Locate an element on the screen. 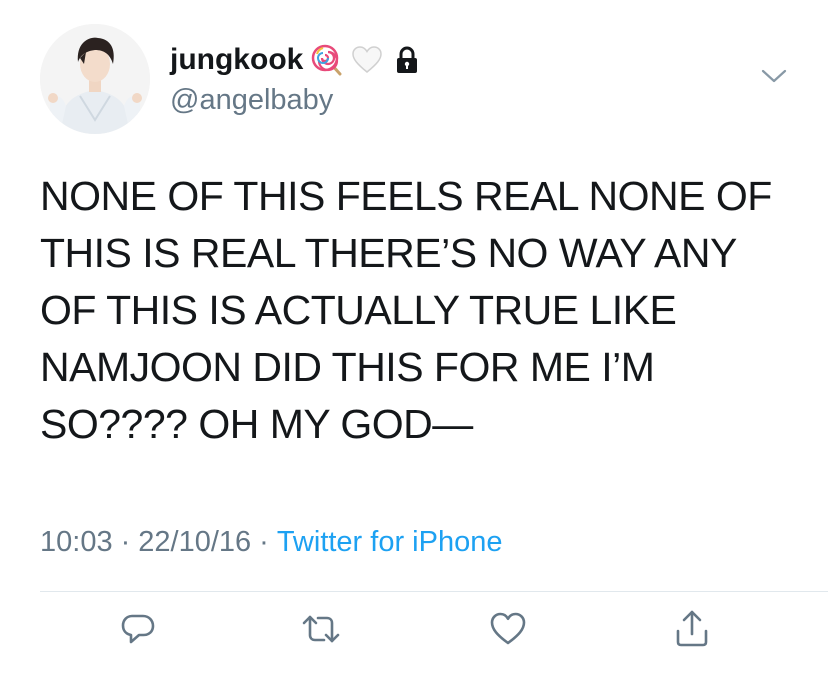 This screenshot has height=677, width=828. tweet-source-link: Twitter for iPhone is located at coordinates (390, 542).